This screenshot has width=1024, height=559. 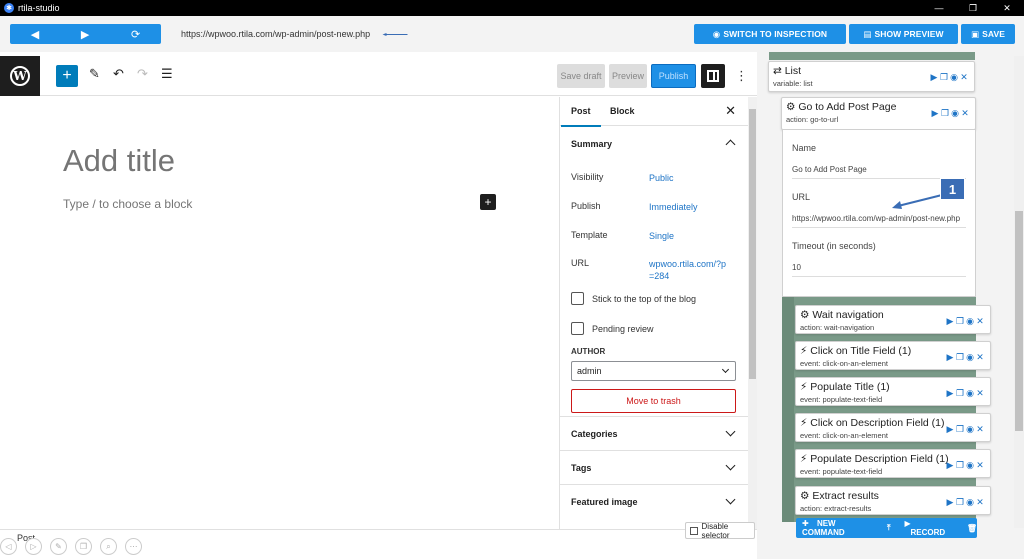 I want to click on commands-scrollbar, so click(x=1019, y=292).